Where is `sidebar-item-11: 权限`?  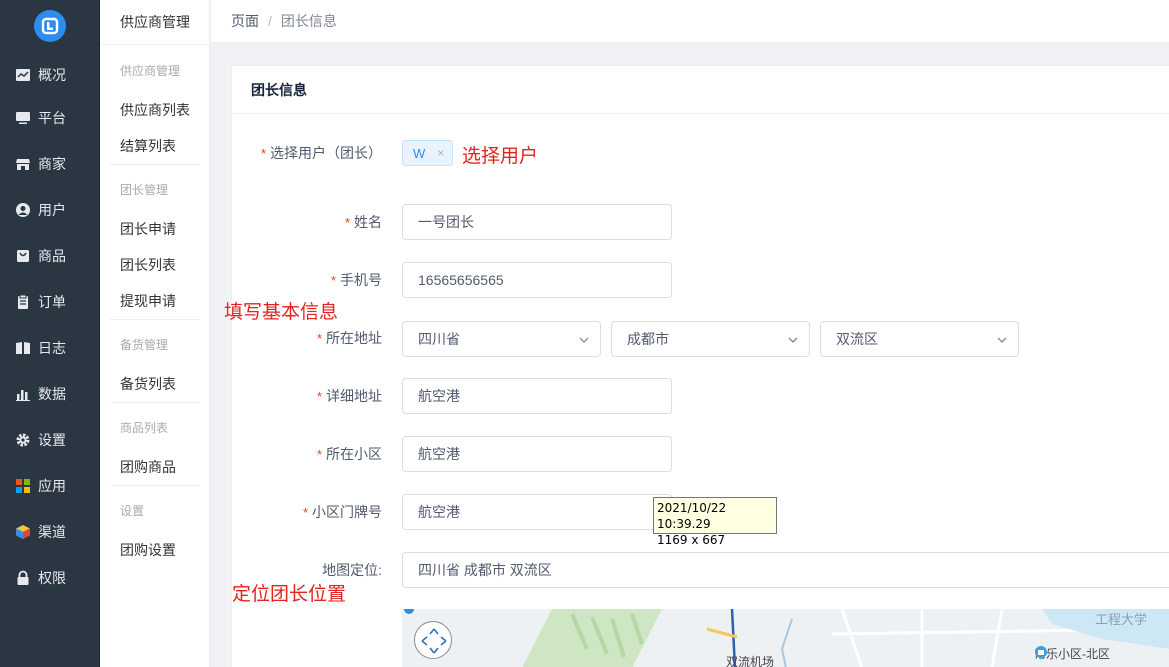
sidebar-item-11: 权限 is located at coordinates (50, 578).